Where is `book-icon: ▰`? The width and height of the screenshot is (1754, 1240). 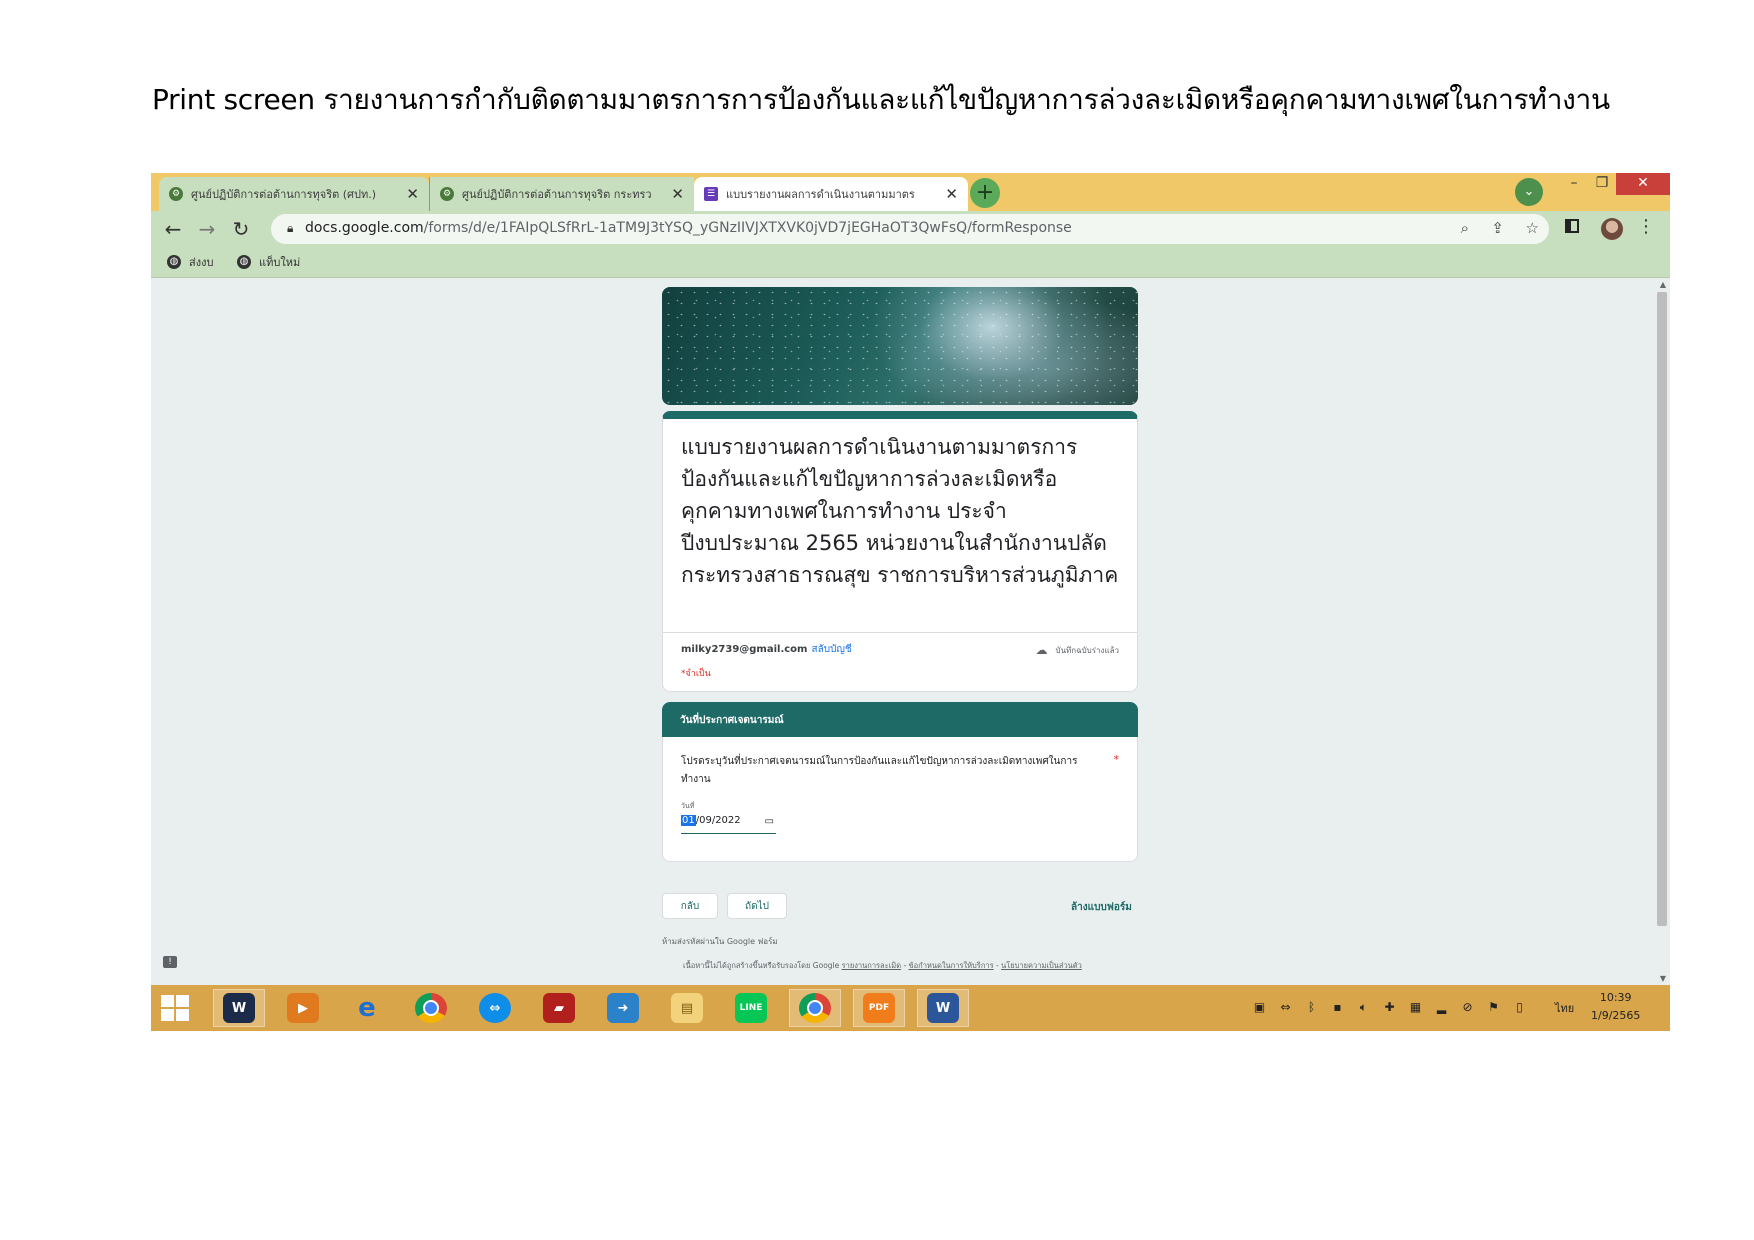 book-icon: ▰ is located at coordinates (559, 1008).